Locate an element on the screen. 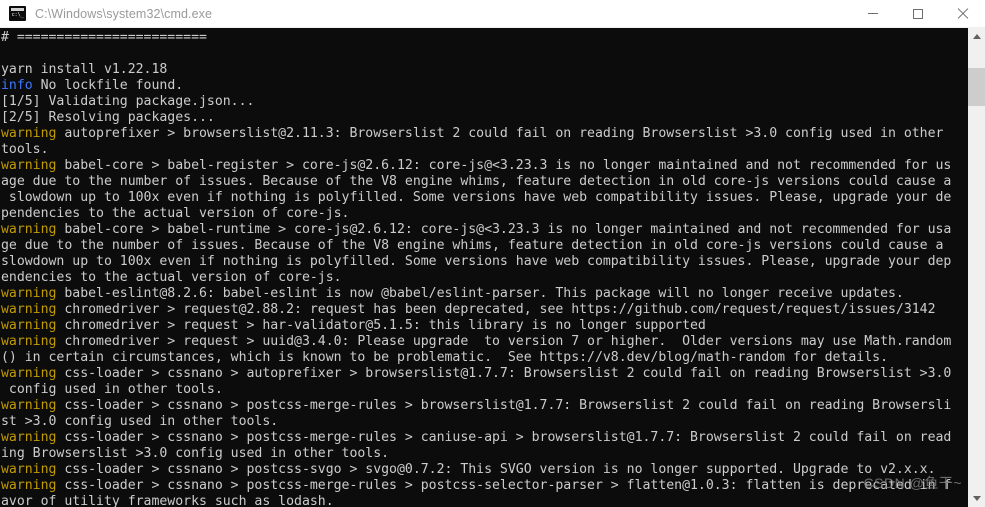 This screenshot has height=507, width=985. minimize-icon is located at coordinates (872, 13).